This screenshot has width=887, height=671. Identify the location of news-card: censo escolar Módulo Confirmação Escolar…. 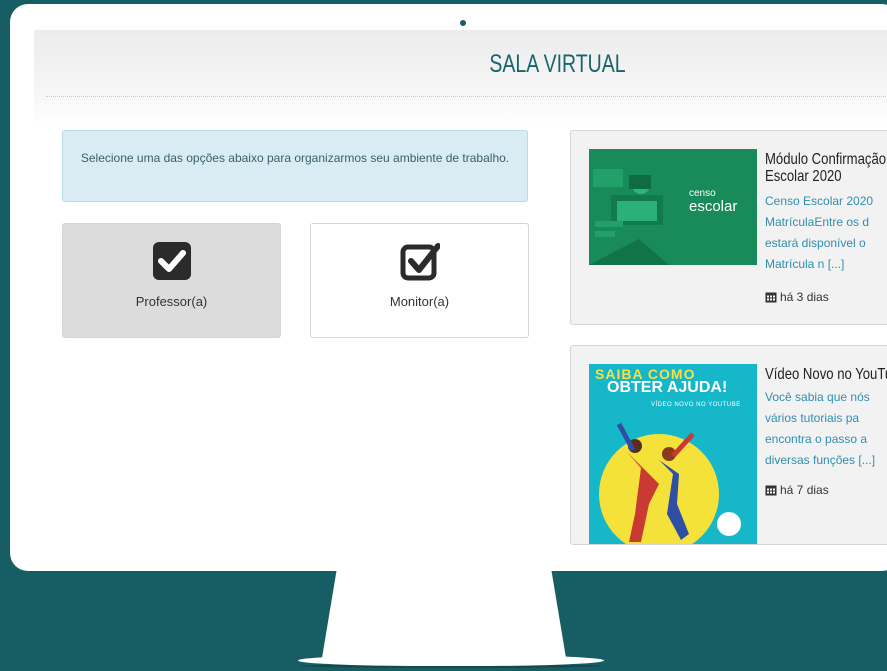
(728, 227).